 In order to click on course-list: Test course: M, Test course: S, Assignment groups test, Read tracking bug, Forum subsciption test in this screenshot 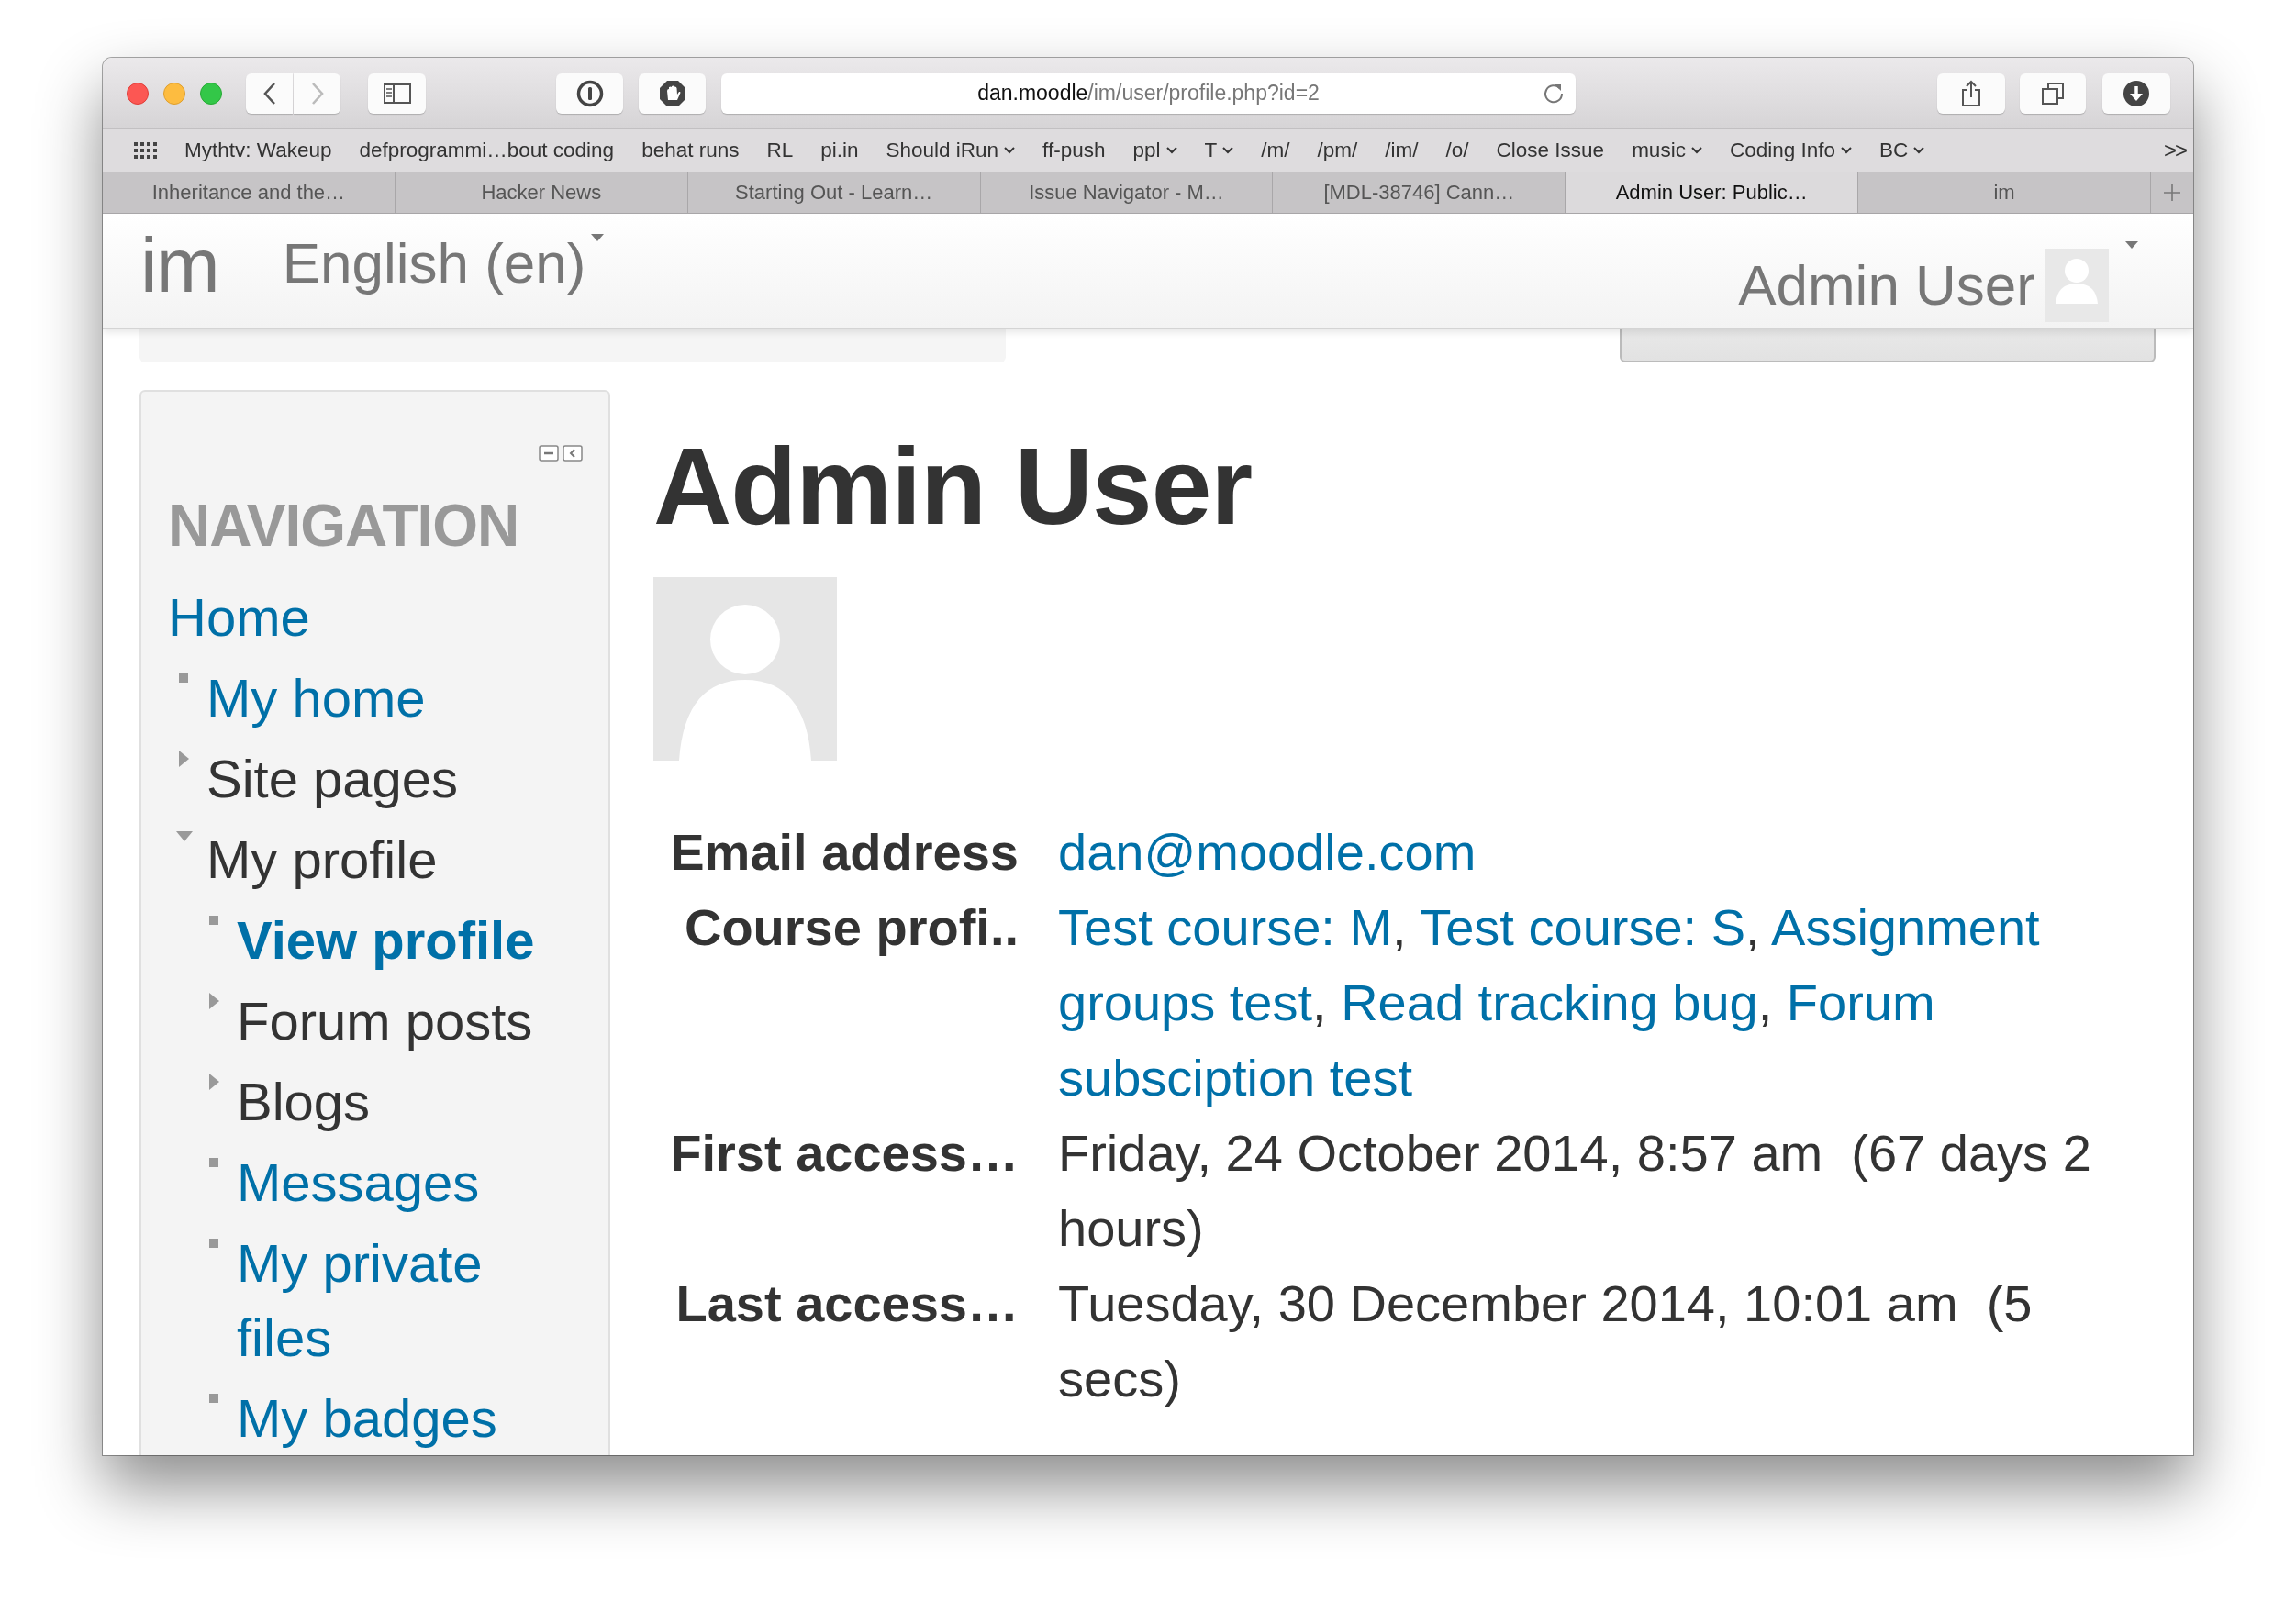, I will do `click(1602, 1003)`.